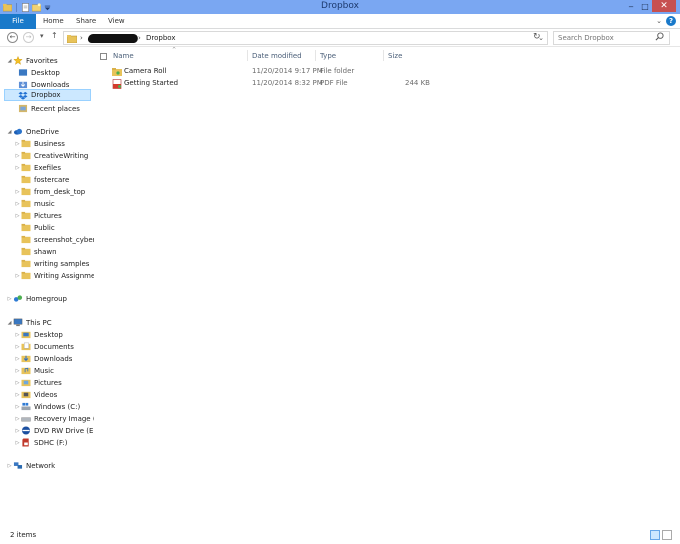 This screenshot has width=680, height=544. Describe the element at coordinates (26, 406) in the screenshot. I see `windows-drive-icon` at that location.